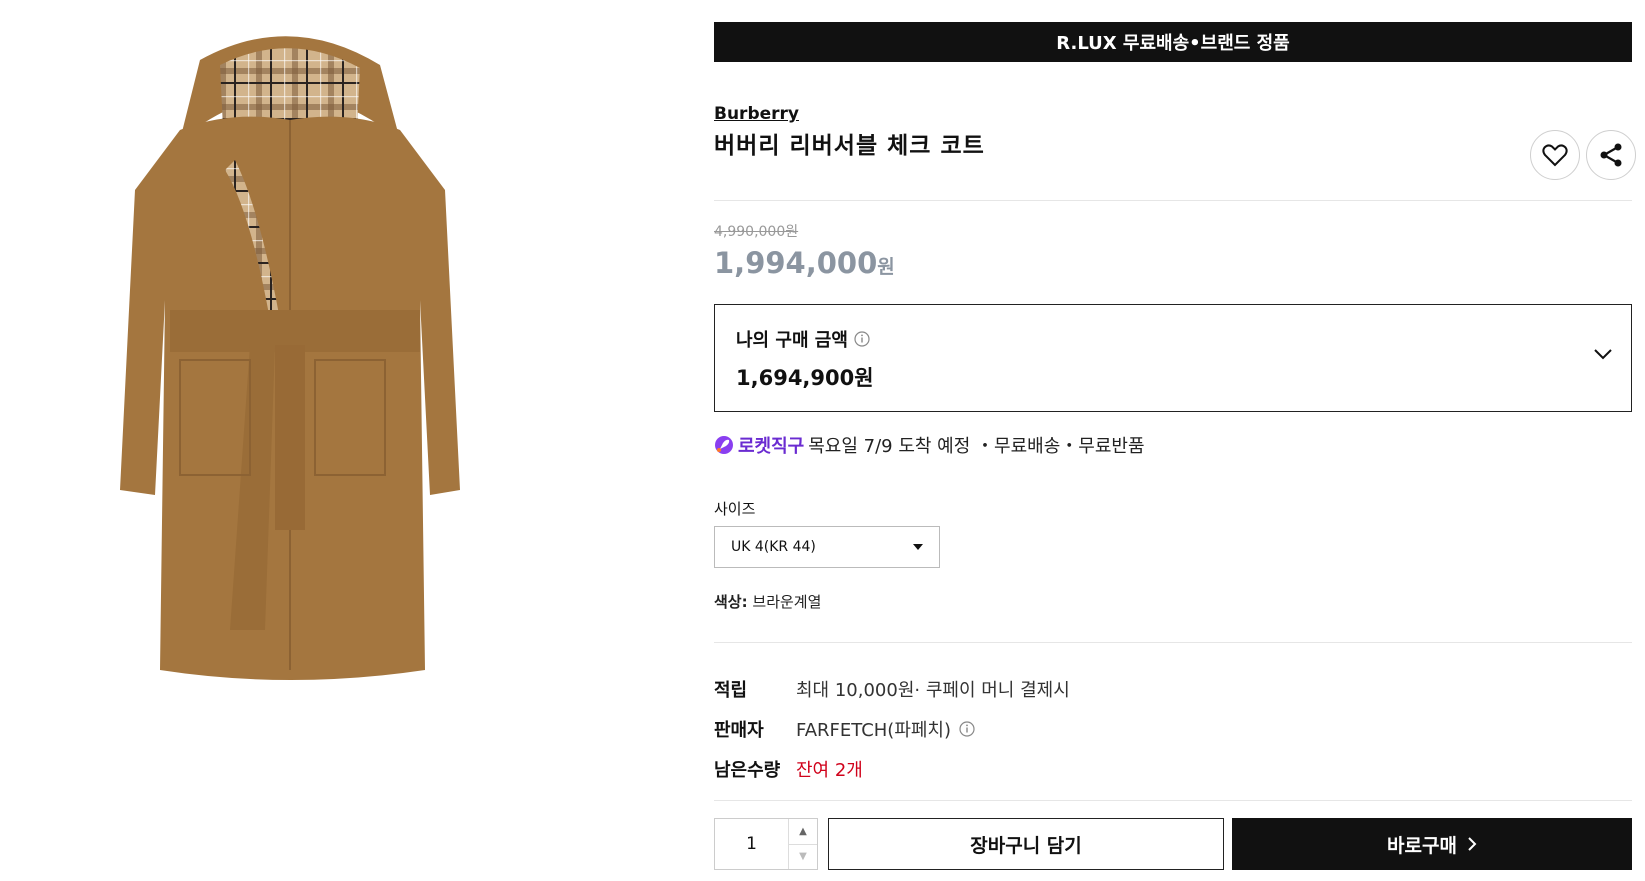 The height and width of the screenshot is (881, 1645). Describe the element at coordinates (827, 547) in the screenshot. I see `size-select: UK 4(KR 44)` at that location.